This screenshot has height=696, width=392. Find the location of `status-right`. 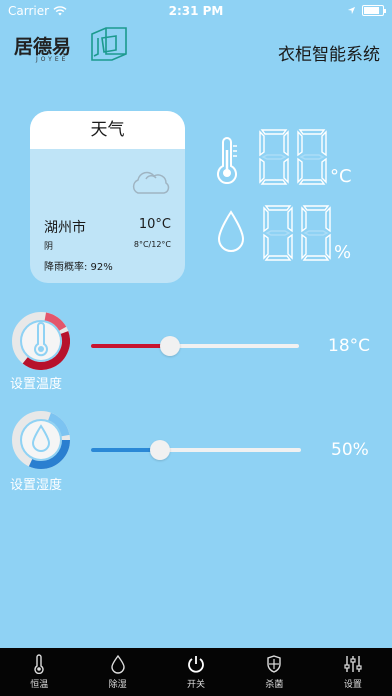

status-right is located at coordinates (366, 10).